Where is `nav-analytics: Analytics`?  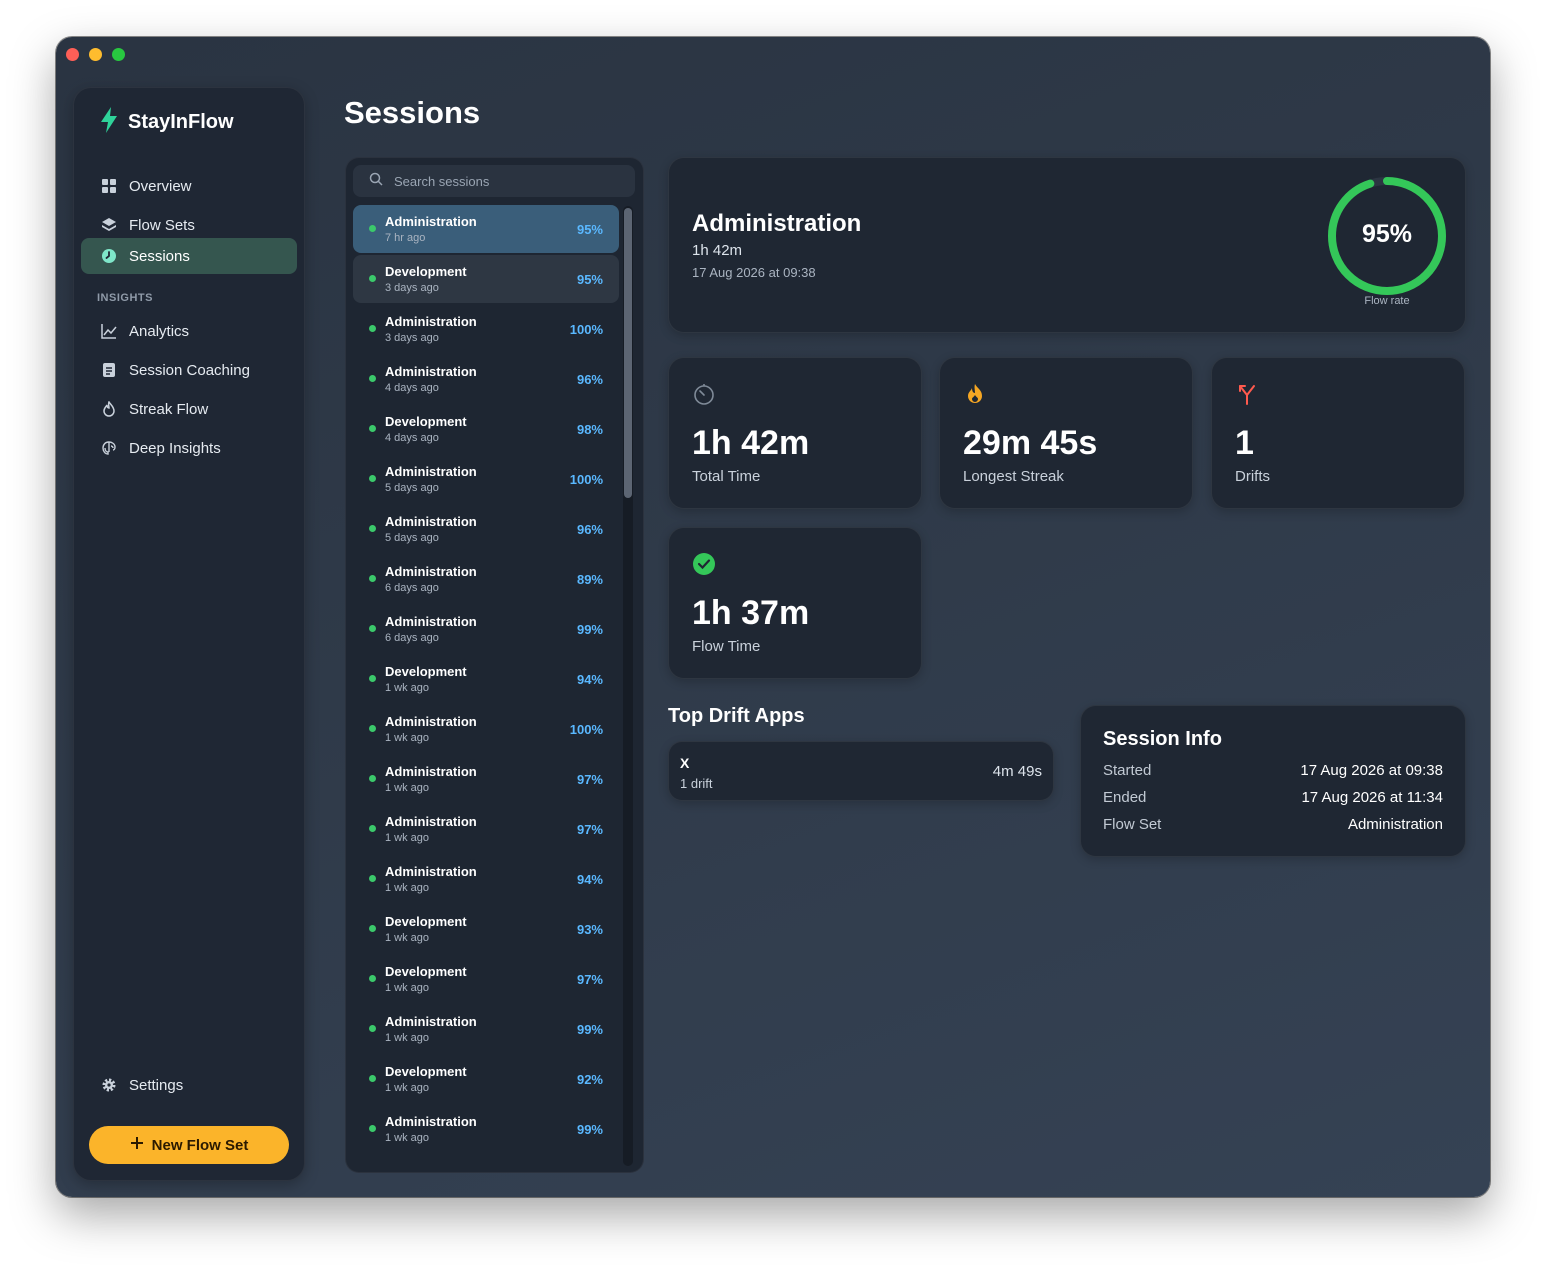 nav-analytics: Analytics is located at coordinates (189, 331).